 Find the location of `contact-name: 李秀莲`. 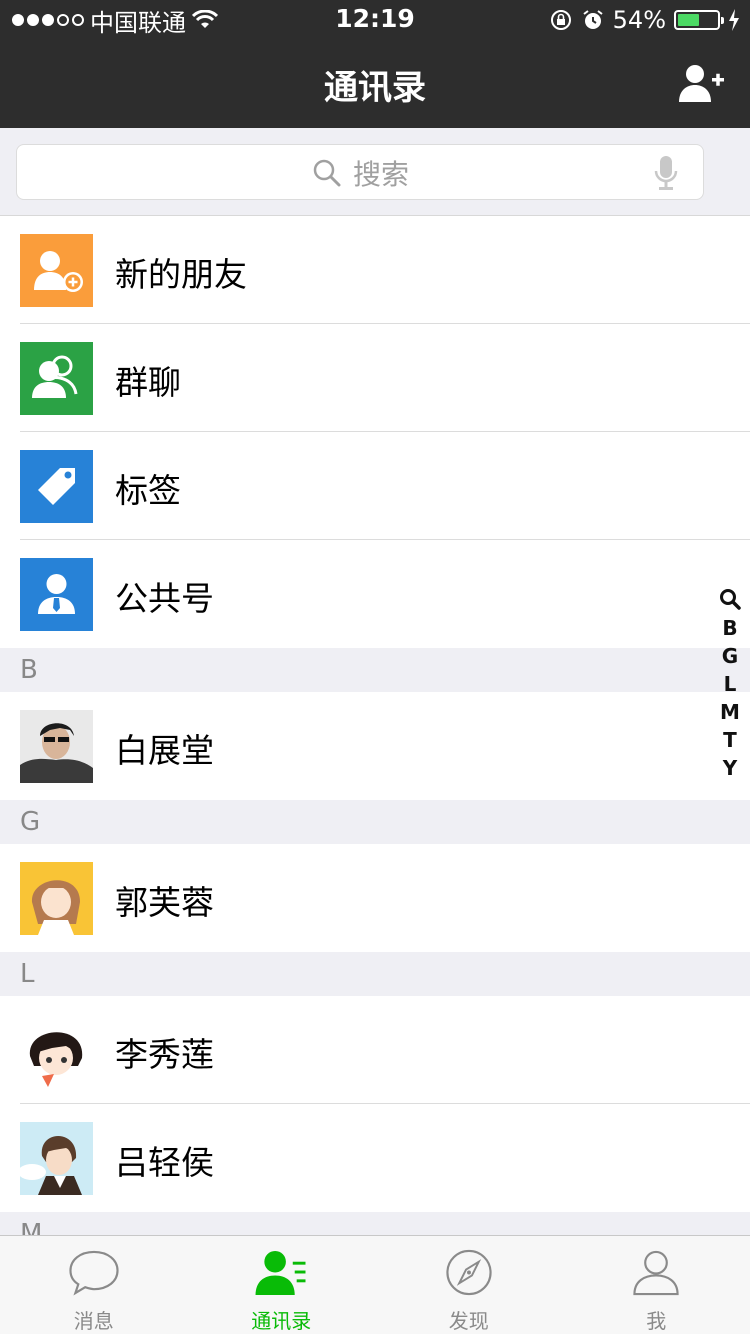

contact-name: 李秀莲 is located at coordinates (164, 1054).